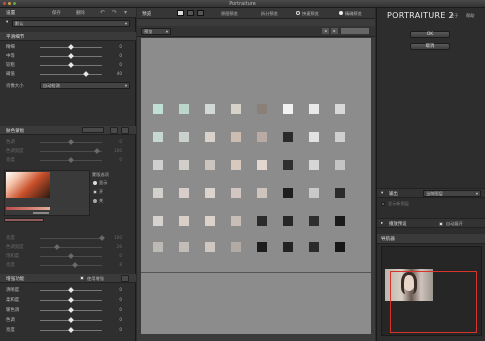 This screenshot has height=341, width=485. Describe the element at coordinates (85, 85) in the screenshot. I see `portrait-size-select: 自动检测 ▾` at that location.